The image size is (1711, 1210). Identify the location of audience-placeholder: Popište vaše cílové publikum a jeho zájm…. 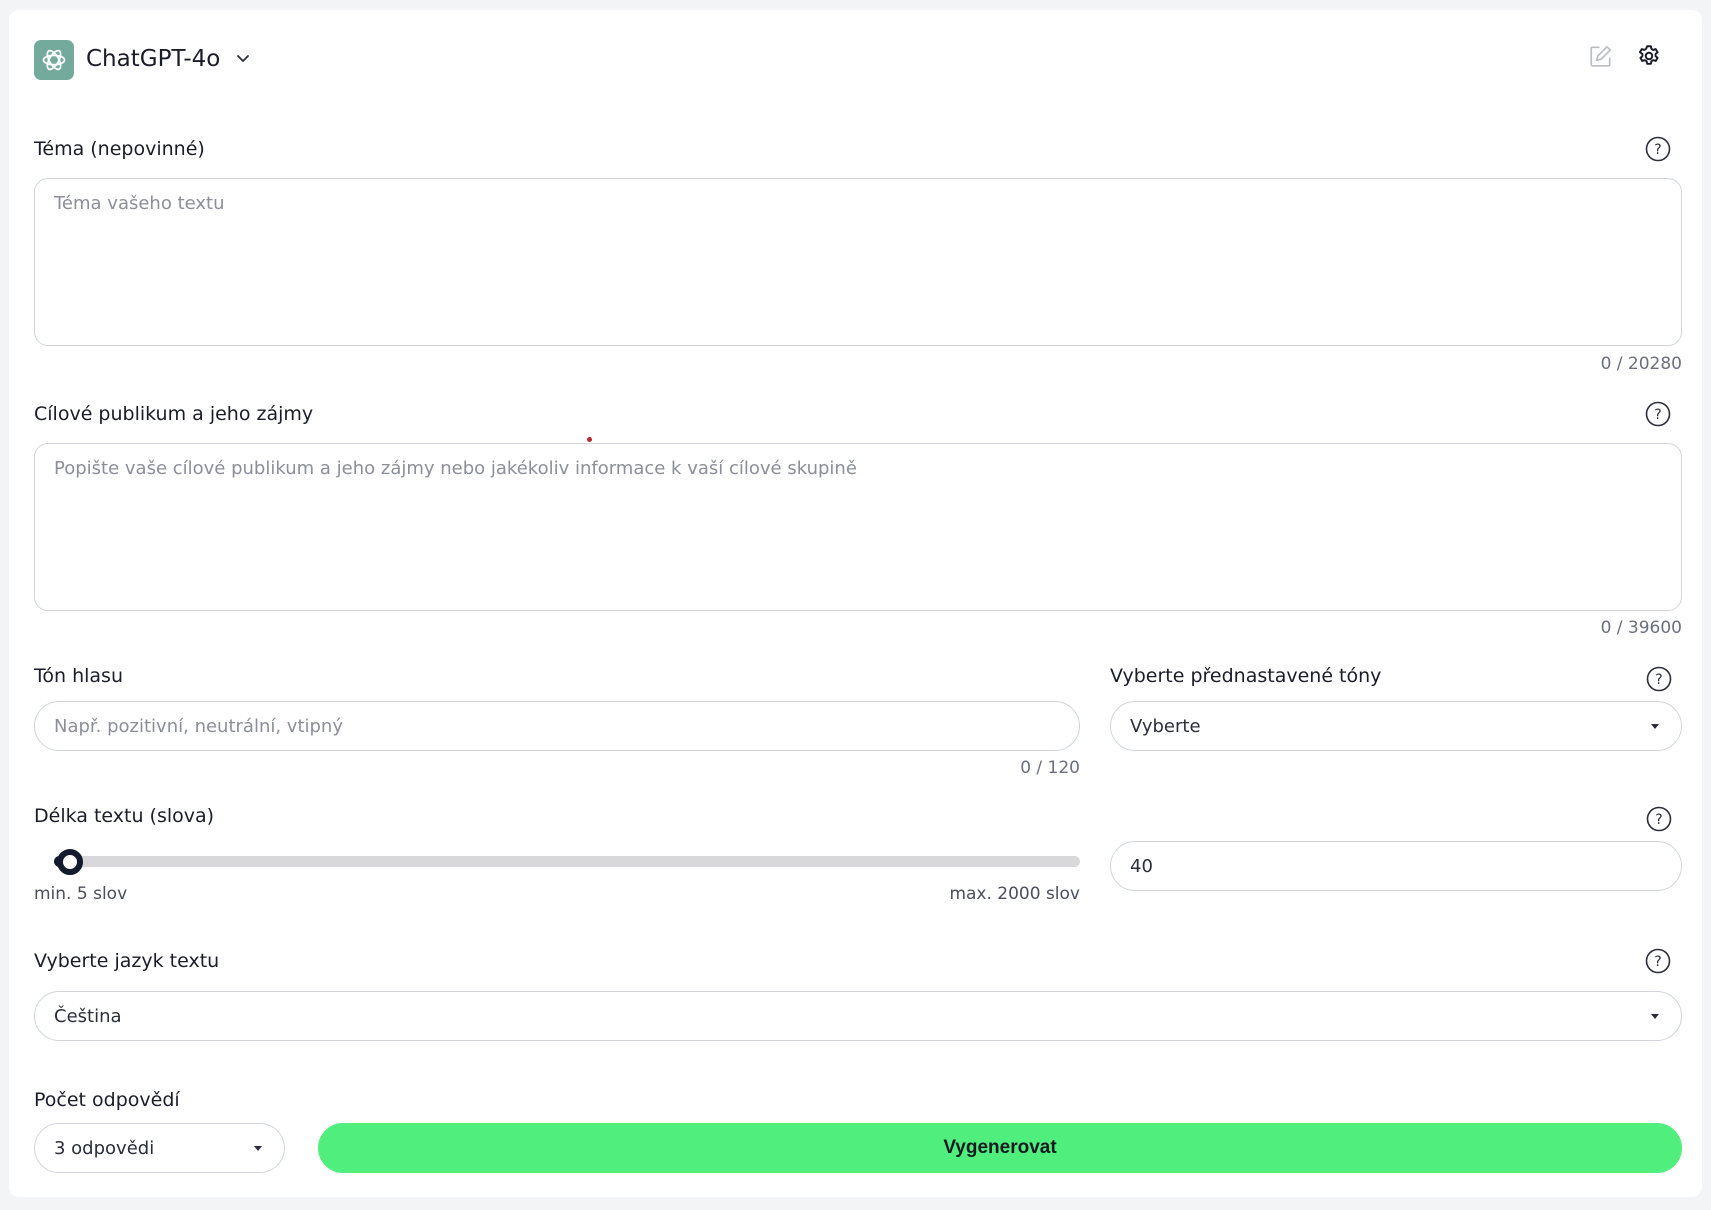
(455, 468).